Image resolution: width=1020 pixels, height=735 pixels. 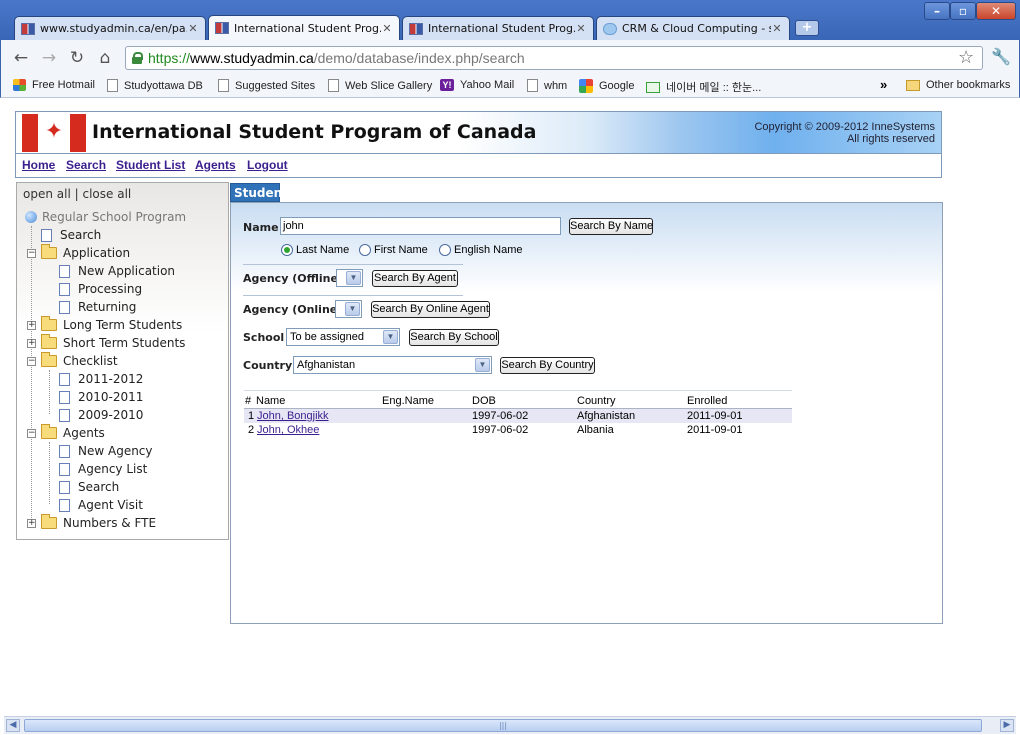 I want to click on browser-tab-2: International Student Prog... ✕, so click(x=304, y=27).